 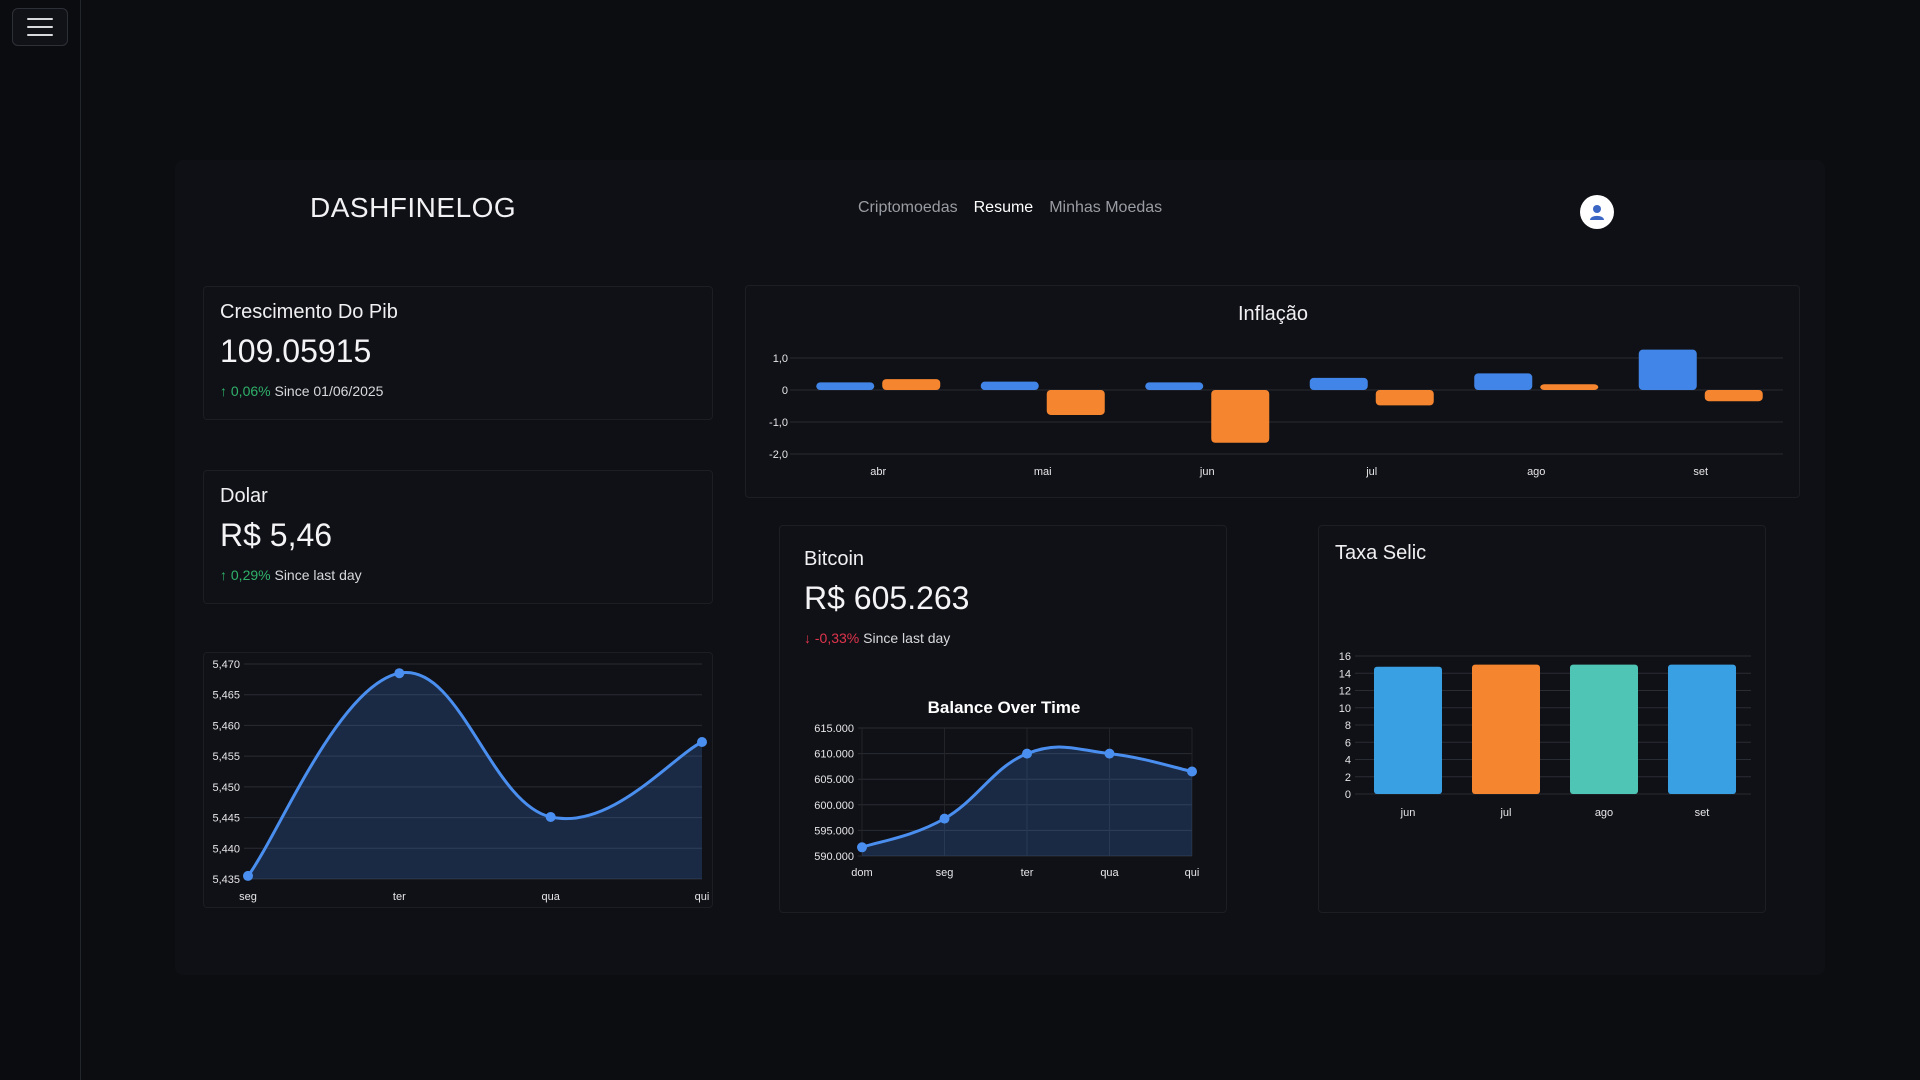 What do you see at coordinates (226, 665) in the screenshot?
I see `y-tick-label: 5,470` at bounding box center [226, 665].